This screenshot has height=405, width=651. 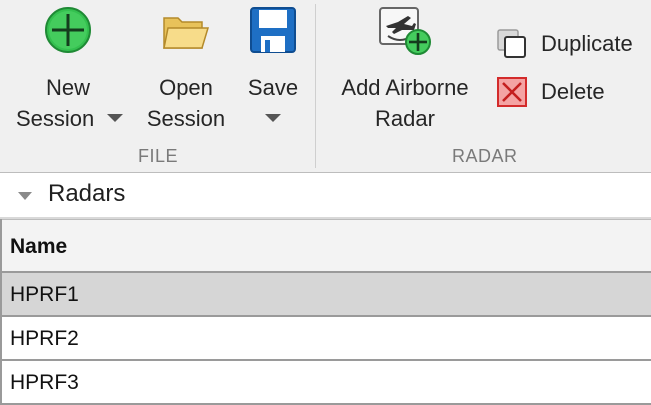 I want to click on table-row: HPRF1, so click(x=326, y=295).